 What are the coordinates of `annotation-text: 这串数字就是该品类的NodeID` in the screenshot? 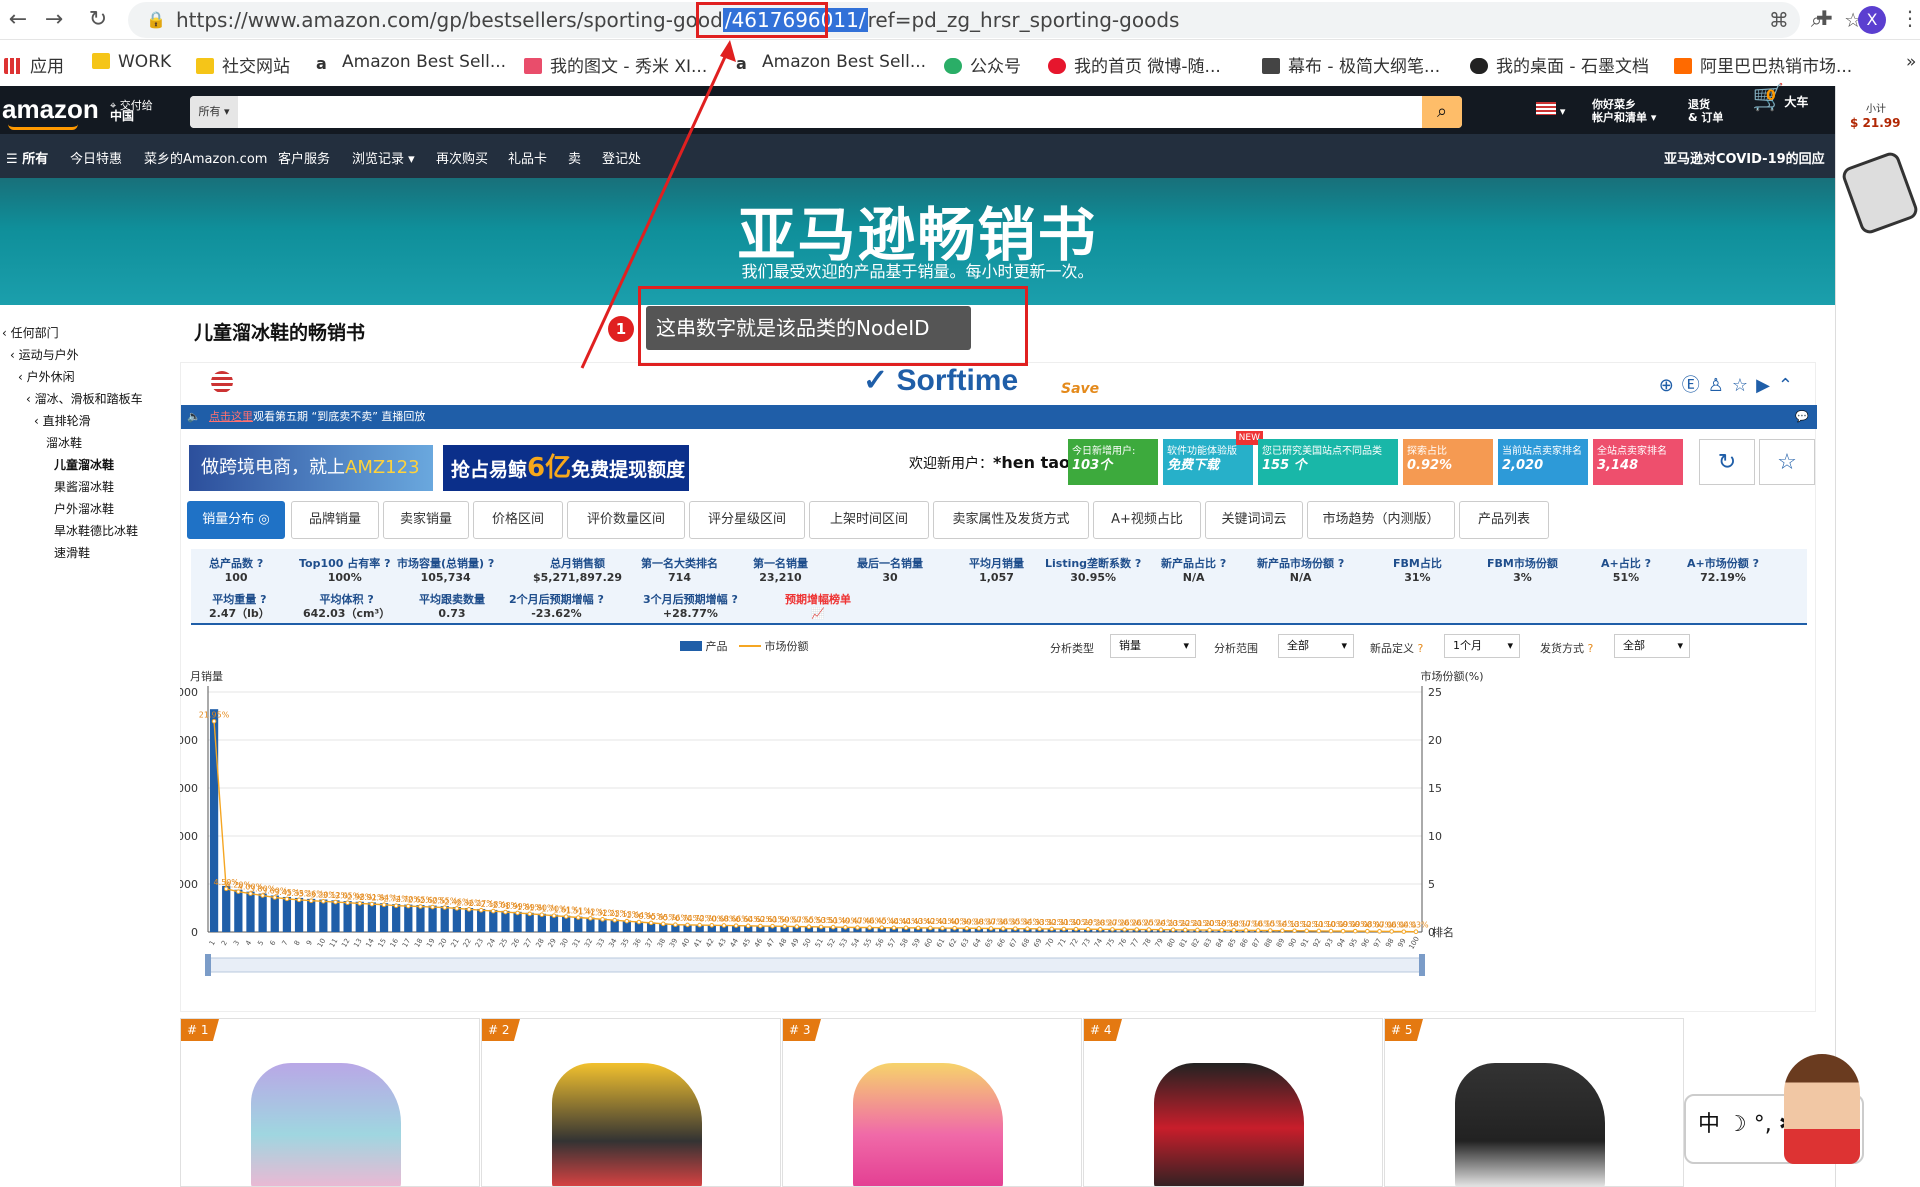 It's located at (808, 328).